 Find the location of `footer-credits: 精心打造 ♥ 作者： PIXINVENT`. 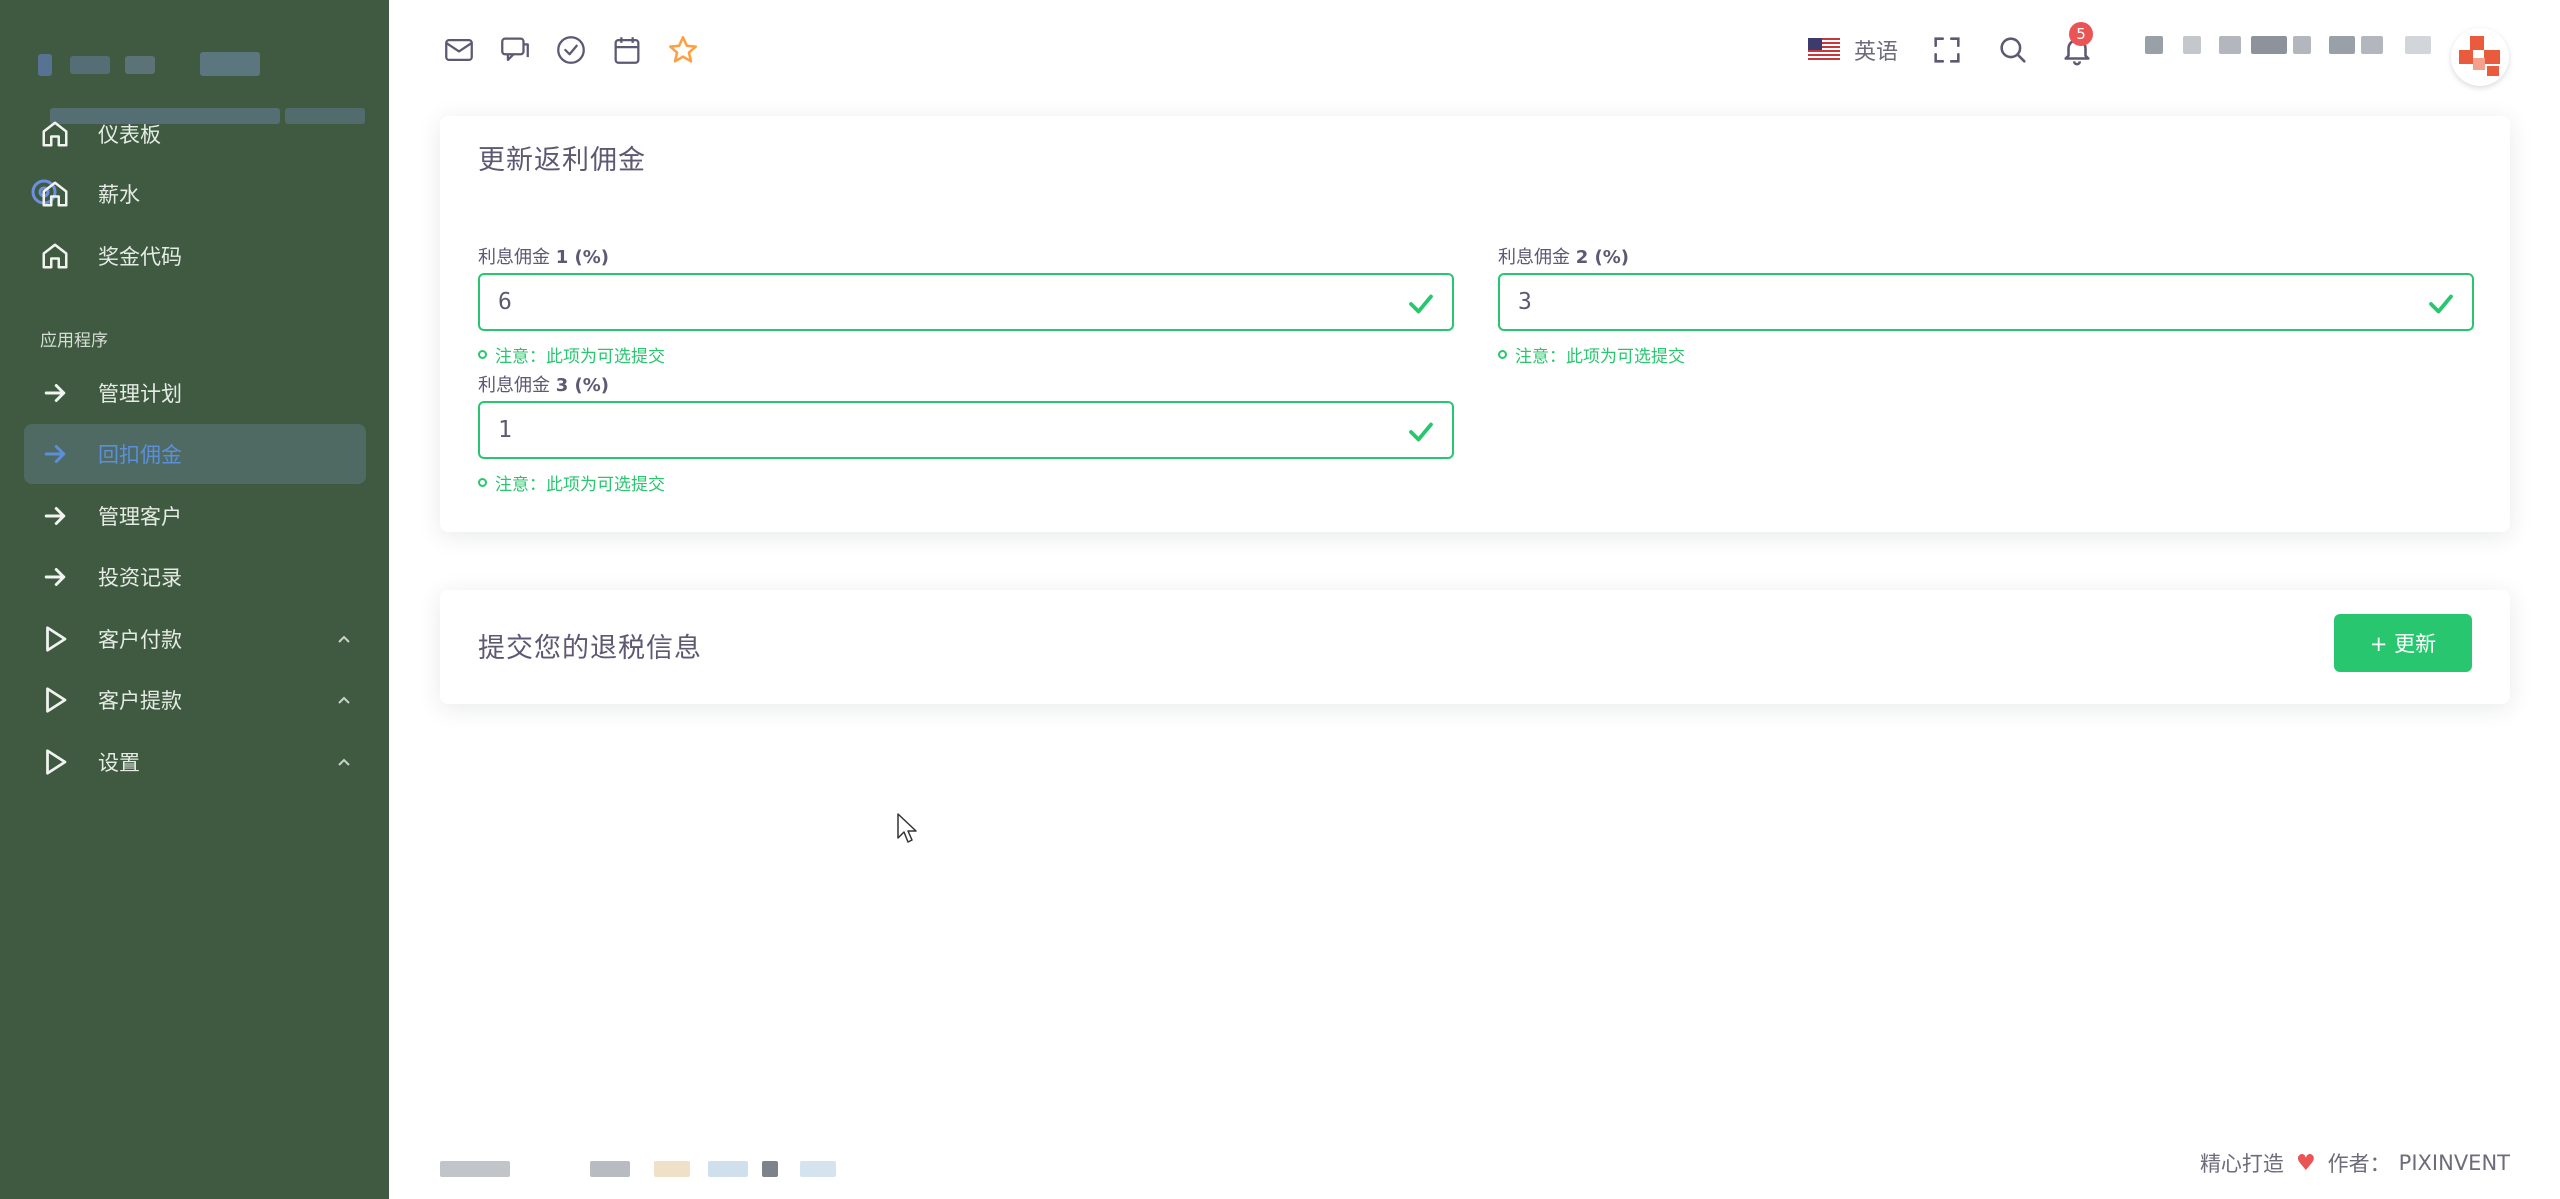

footer-credits: 精心打造 ♥ 作者： PIXINVENT is located at coordinates (2355, 1163).